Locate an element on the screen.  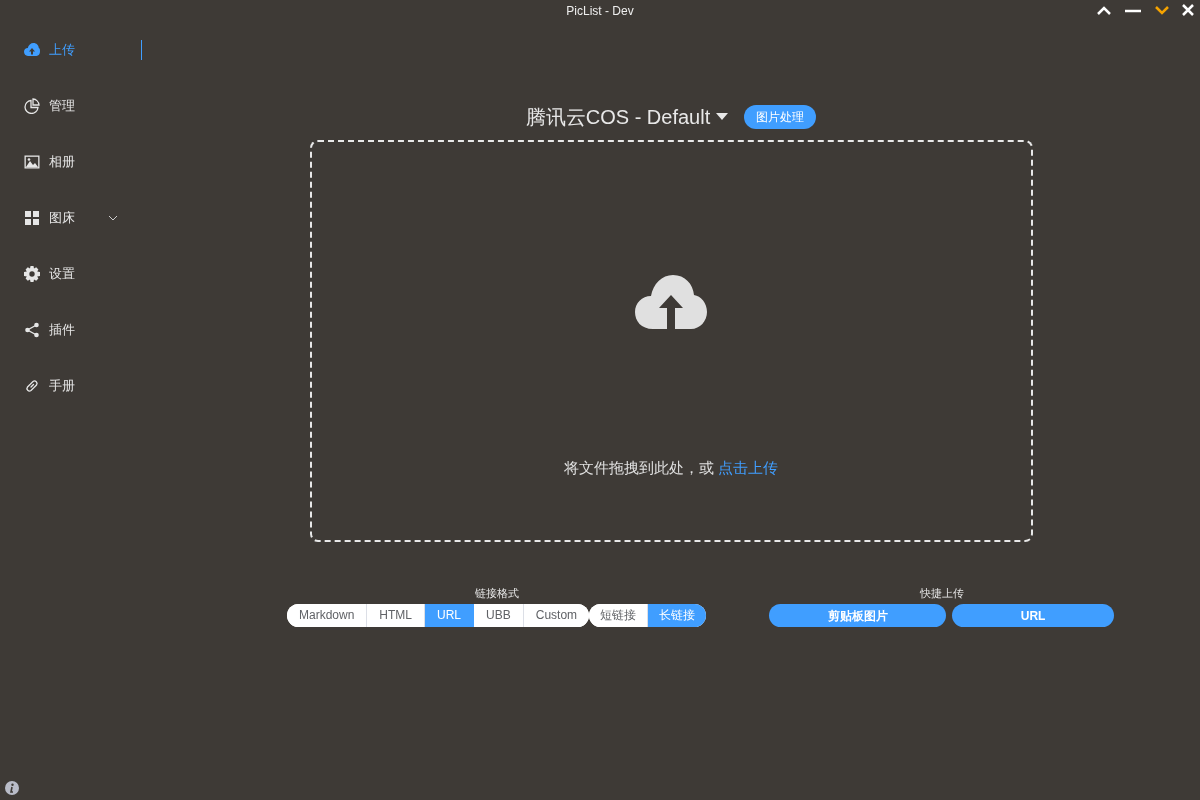
link-format-label: 链接格式 is located at coordinates (496, 593).